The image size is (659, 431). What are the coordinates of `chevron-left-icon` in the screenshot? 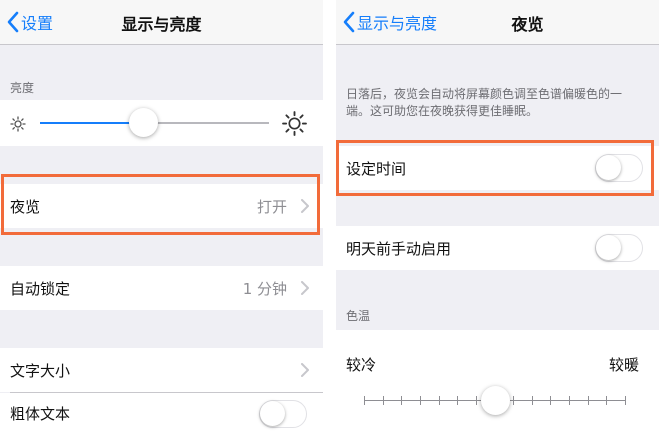 It's located at (349, 22).